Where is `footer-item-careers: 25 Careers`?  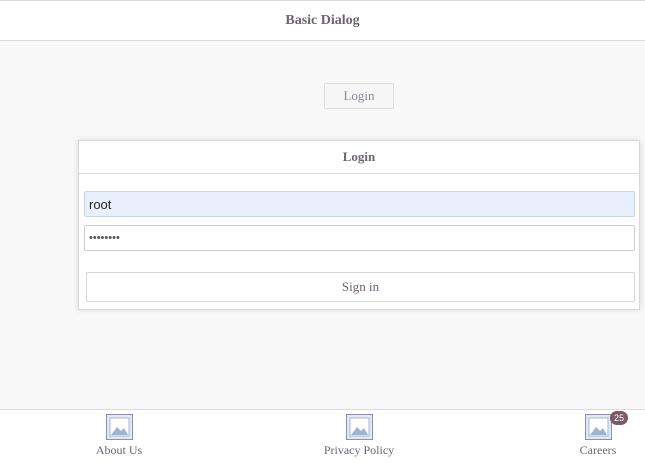 footer-item-careers: 25 Careers is located at coordinates (594, 436).